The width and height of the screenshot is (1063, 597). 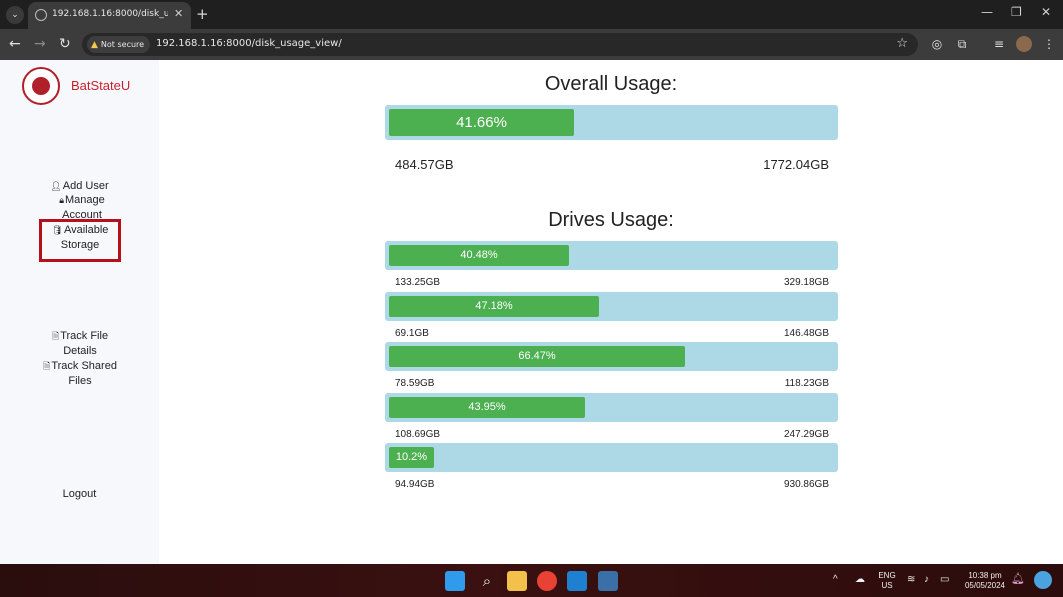 I want to click on sidebar-item-manage-account: 🔒︎Manage Account, so click(x=82, y=206).